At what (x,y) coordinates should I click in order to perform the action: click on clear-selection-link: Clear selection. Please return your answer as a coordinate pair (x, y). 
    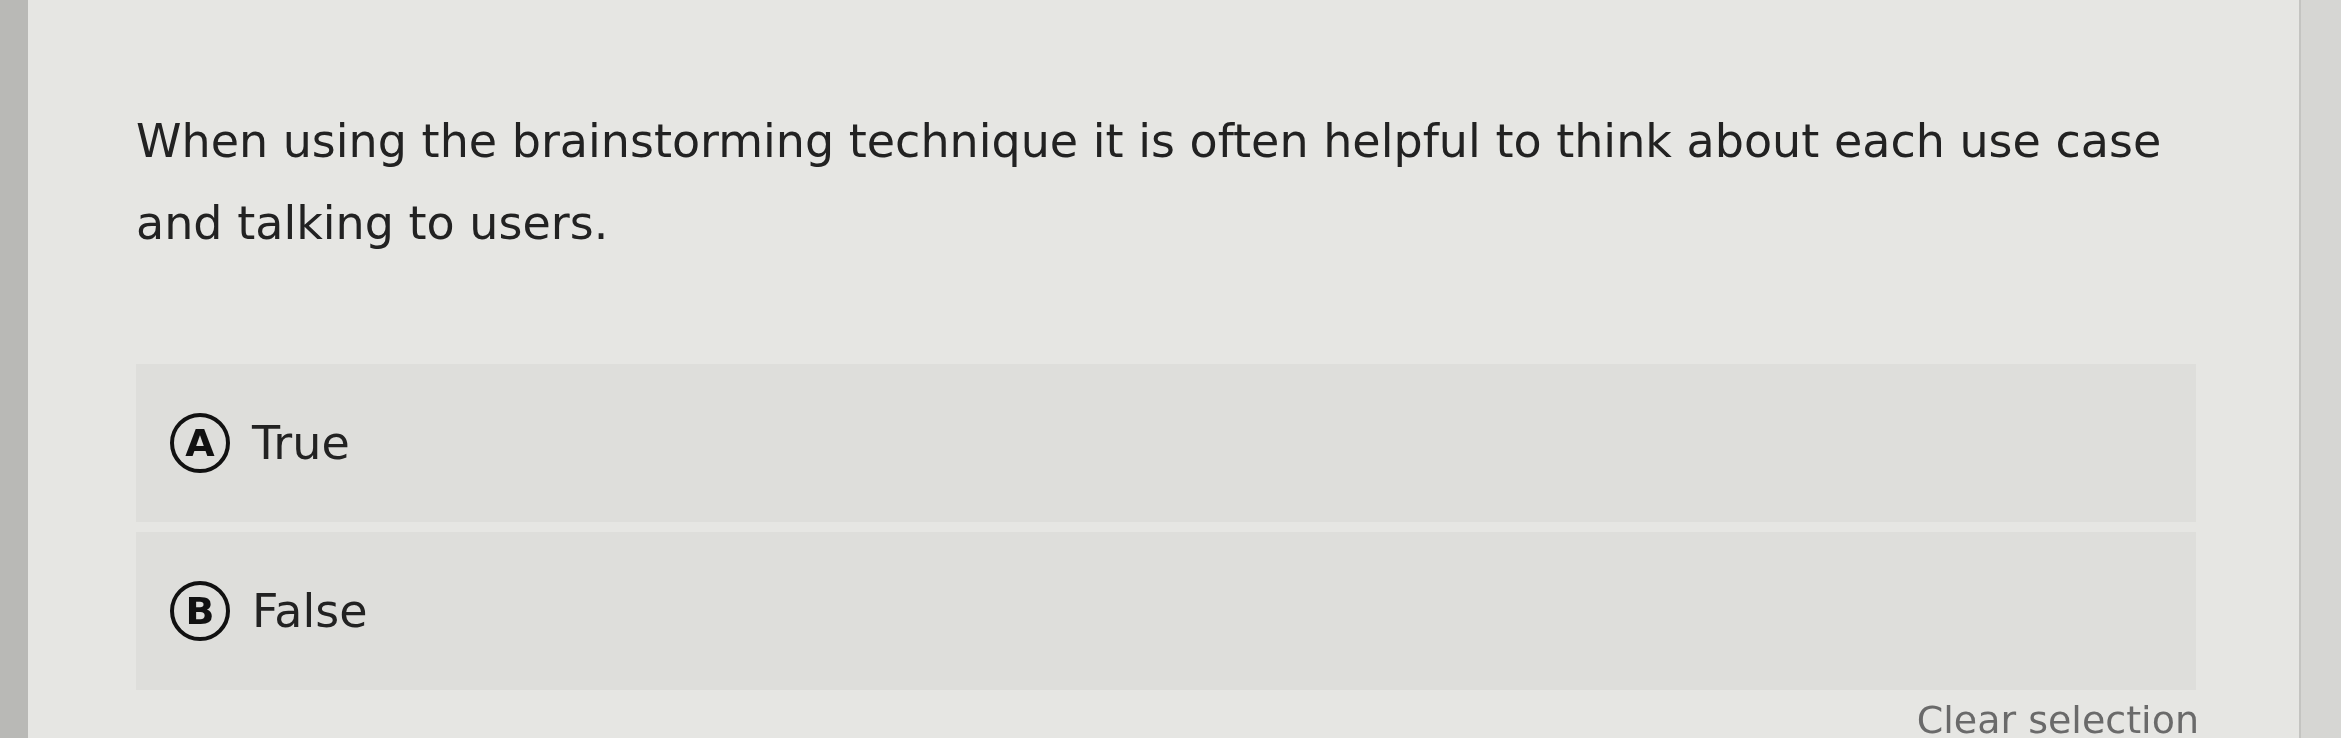
    Looking at the image, I should click on (2057, 718).